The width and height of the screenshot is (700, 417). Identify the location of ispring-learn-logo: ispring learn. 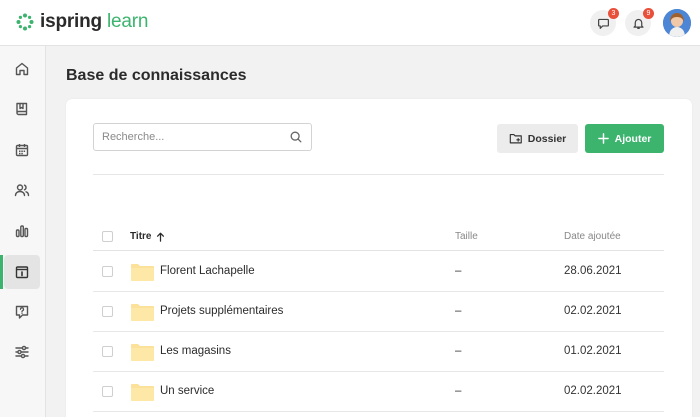
(82, 22).